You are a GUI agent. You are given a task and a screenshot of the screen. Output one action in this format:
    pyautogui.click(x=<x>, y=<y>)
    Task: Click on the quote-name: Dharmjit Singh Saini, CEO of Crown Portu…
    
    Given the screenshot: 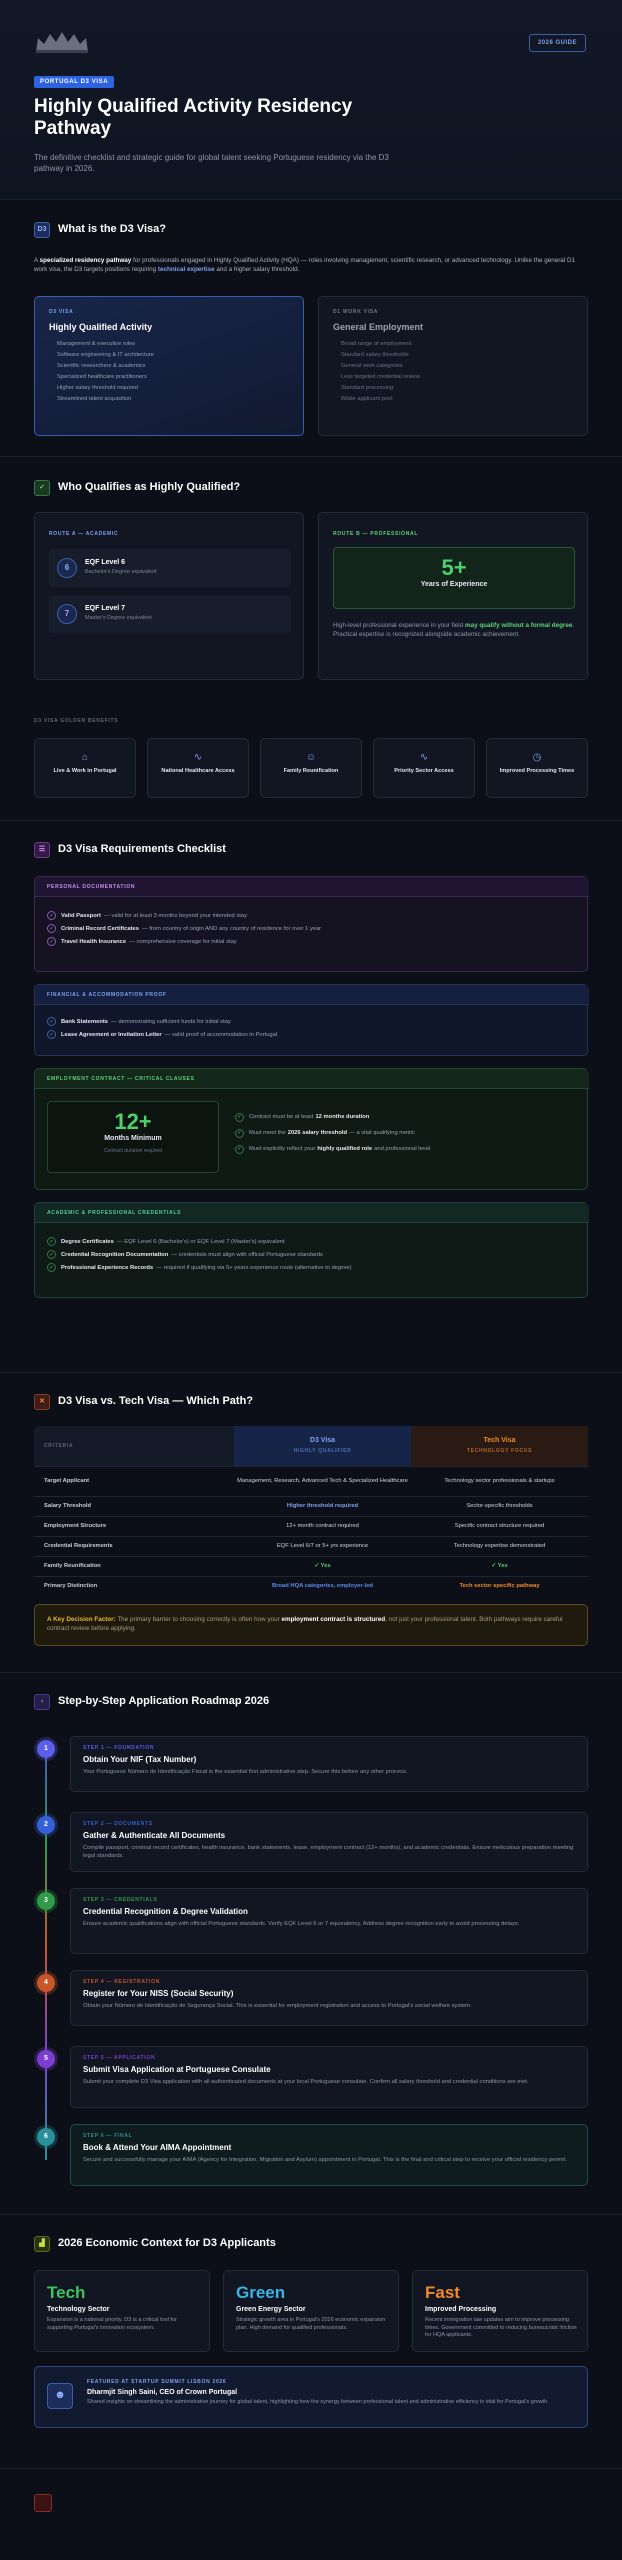 What is the action you would take?
    pyautogui.click(x=162, y=2392)
    